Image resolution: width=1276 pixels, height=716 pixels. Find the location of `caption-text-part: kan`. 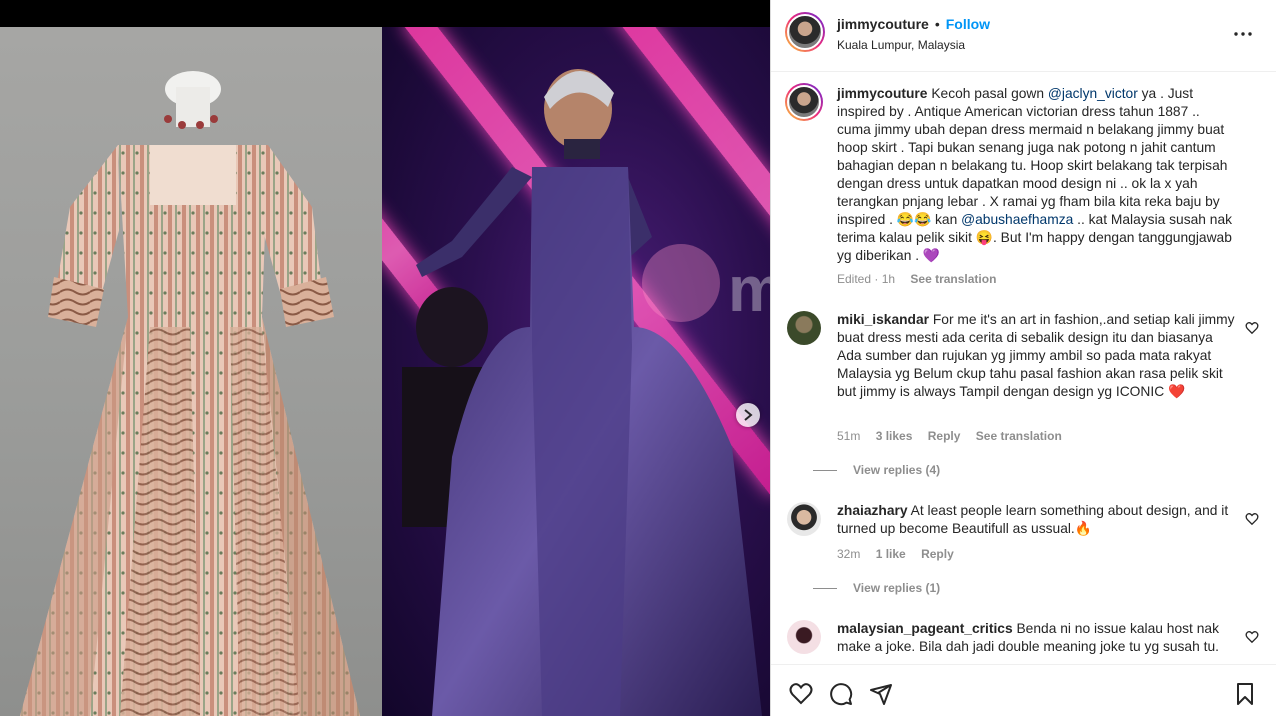

caption-text-part: kan is located at coordinates (946, 219).